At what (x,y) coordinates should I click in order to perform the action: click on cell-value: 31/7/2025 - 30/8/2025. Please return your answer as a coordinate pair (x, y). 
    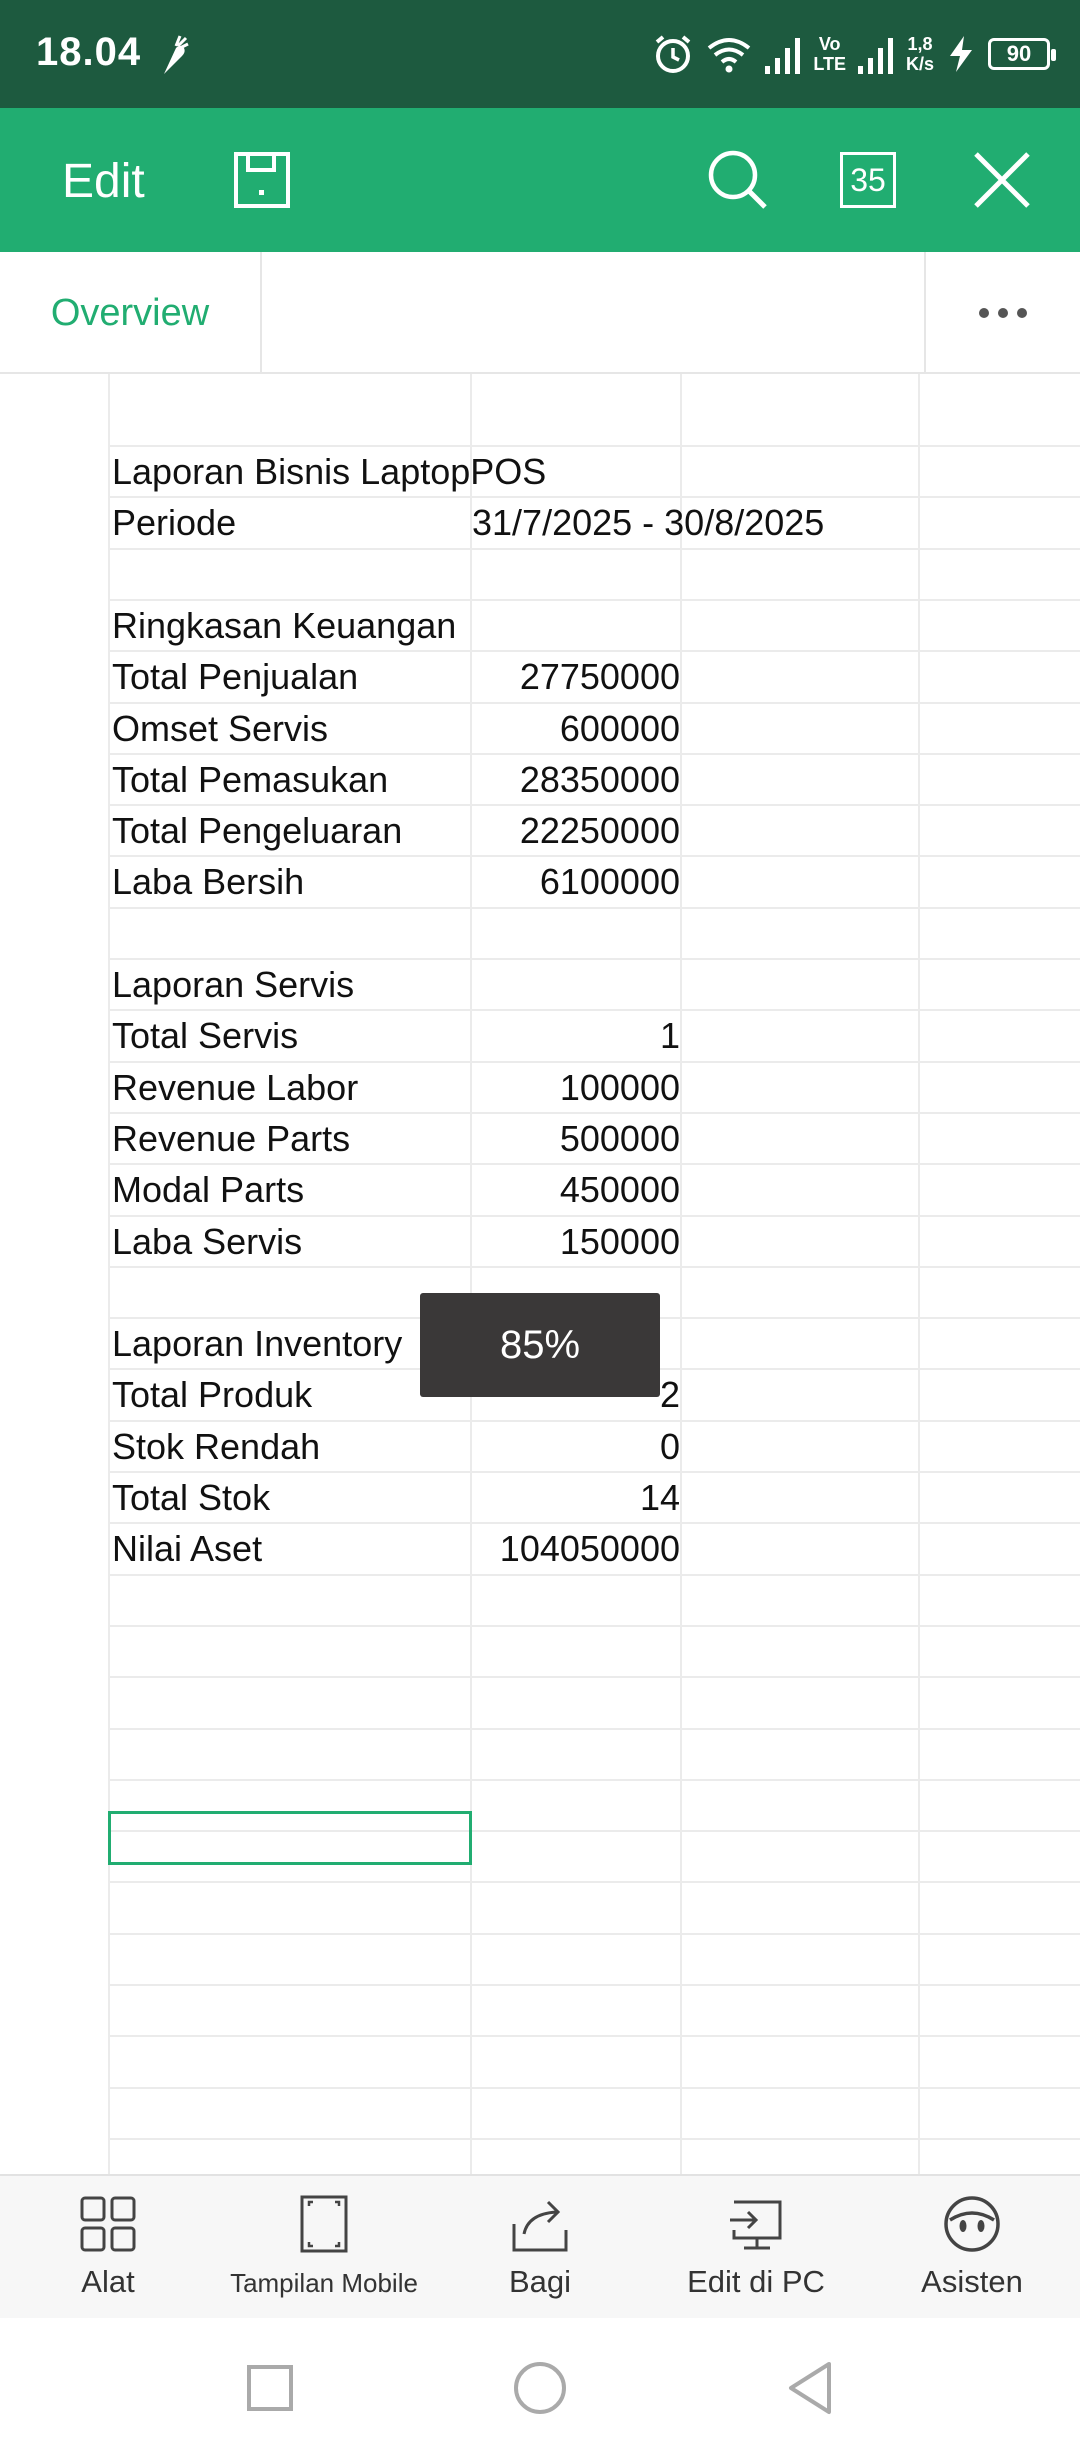
    Looking at the image, I should click on (648, 522).